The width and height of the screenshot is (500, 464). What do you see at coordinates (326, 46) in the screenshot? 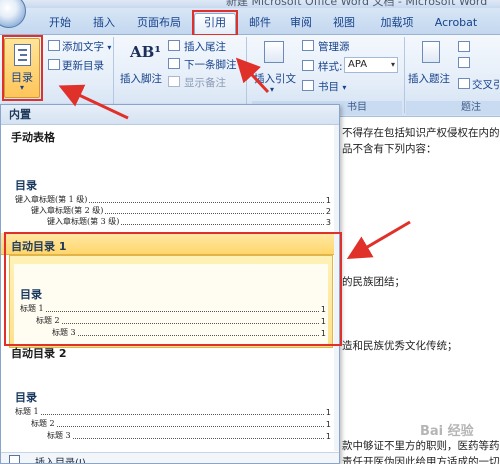
I see `manage-sources-button: 管理源` at bounding box center [326, 46].